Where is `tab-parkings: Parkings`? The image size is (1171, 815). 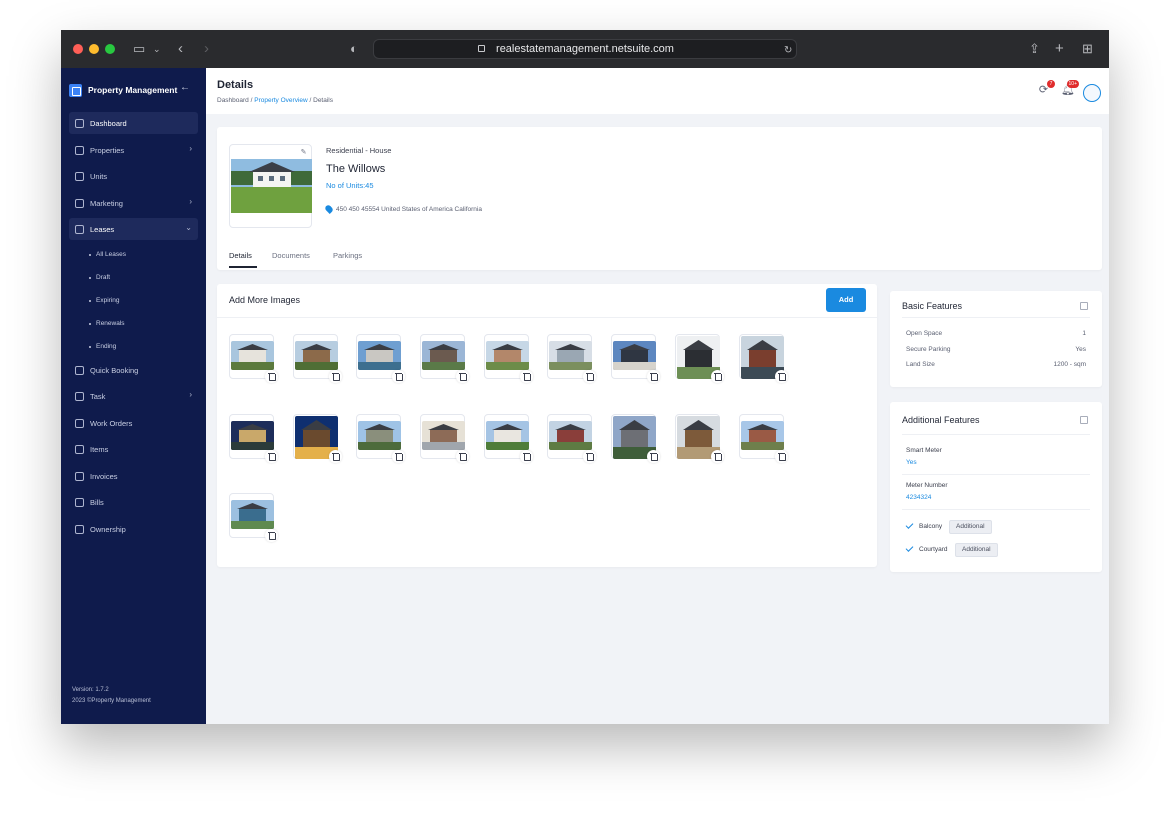 tab-parkings: Parkings is located at coordinates (347, 255).